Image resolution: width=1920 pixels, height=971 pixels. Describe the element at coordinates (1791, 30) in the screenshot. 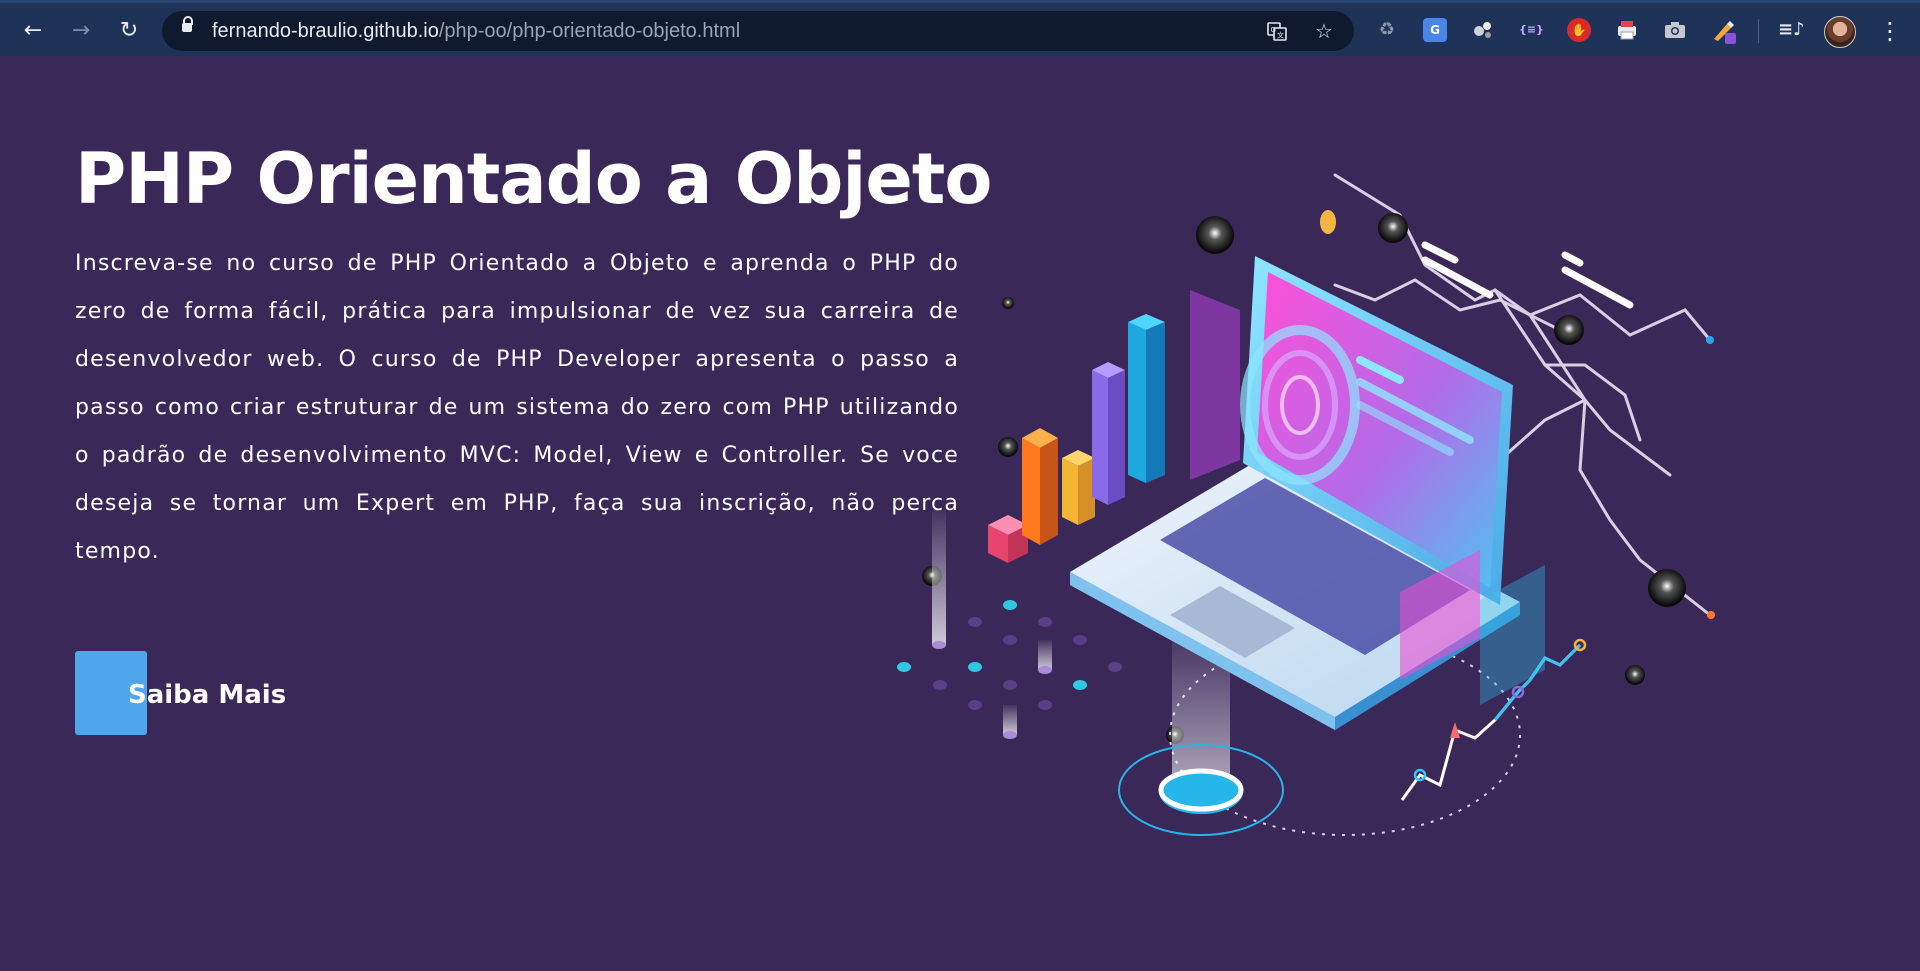

I see `media-control-icon: ≡♪` at that location.